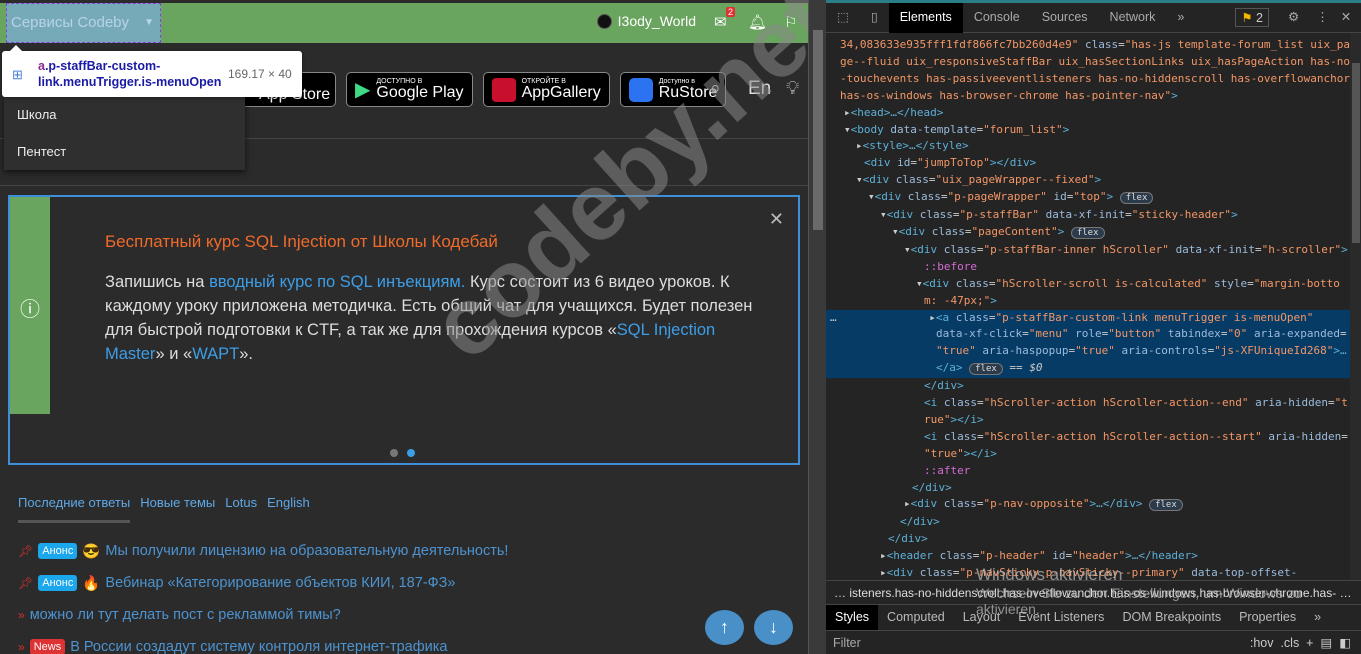 The width and height of the screenshot is (1361, 654). What do you see at coordinates (656, 21) in the screenshot?
I see `username: I3ody_World` at bounding box center [656, 21].